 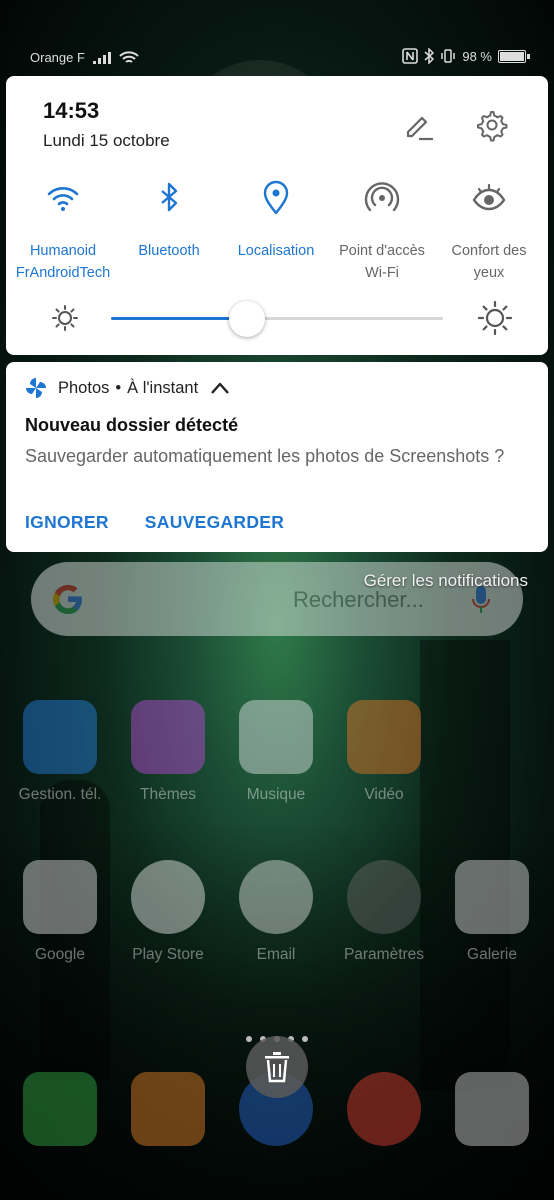 What do you see at coordinates (382, 232) in the screenshot?
I see `tile-hotspot: Point d'accès Wi-Fi` at bounding box center [382, 232].